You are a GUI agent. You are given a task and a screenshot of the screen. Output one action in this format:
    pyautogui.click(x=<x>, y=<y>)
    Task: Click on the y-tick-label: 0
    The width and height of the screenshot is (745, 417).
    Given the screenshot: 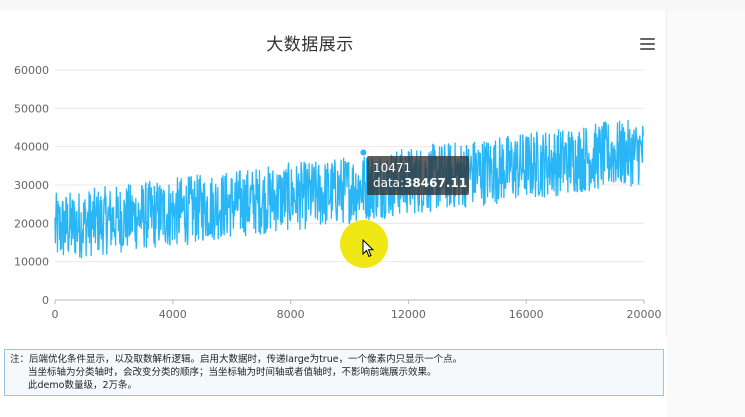 What is the action you would take?
    pyautogui.click(x=45, y=300)
    